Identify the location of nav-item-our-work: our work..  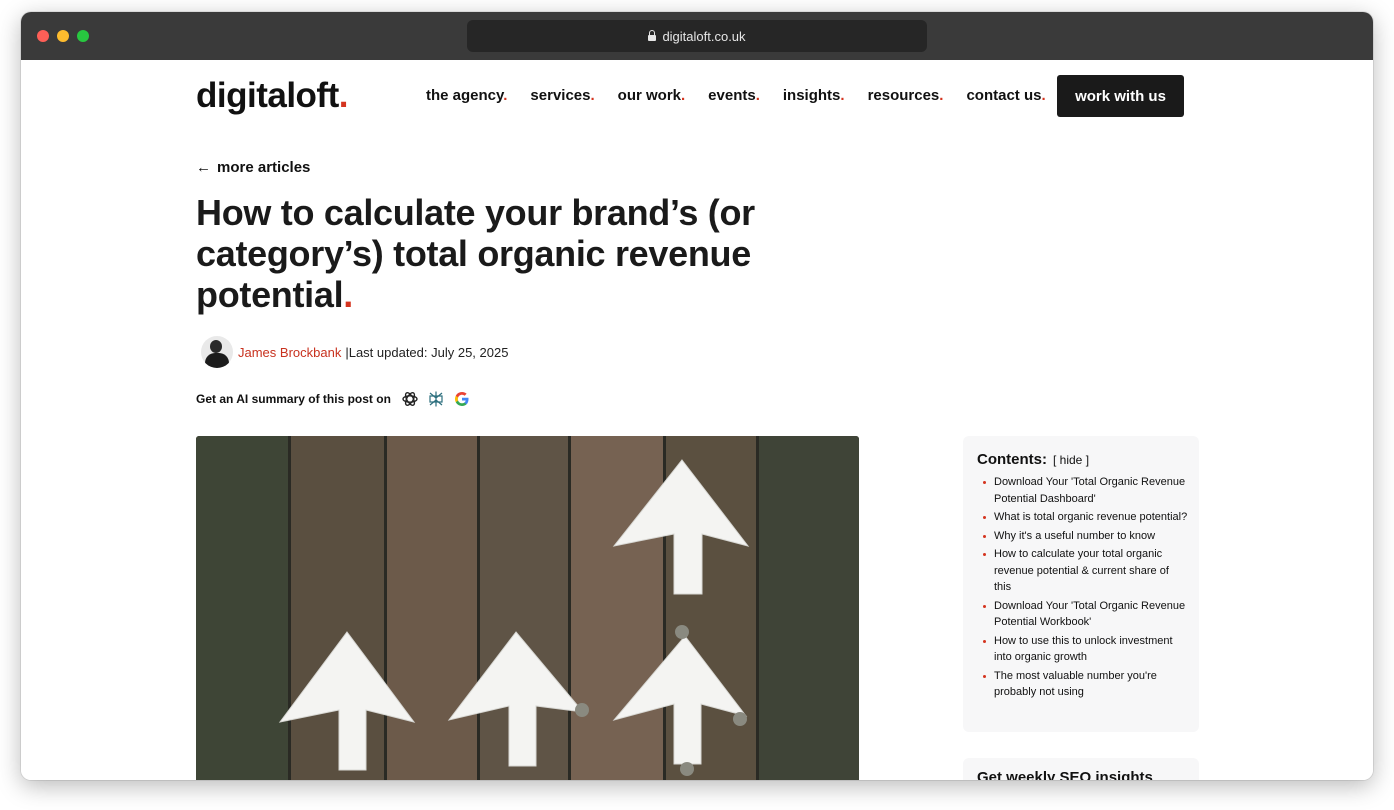
(652, 95).